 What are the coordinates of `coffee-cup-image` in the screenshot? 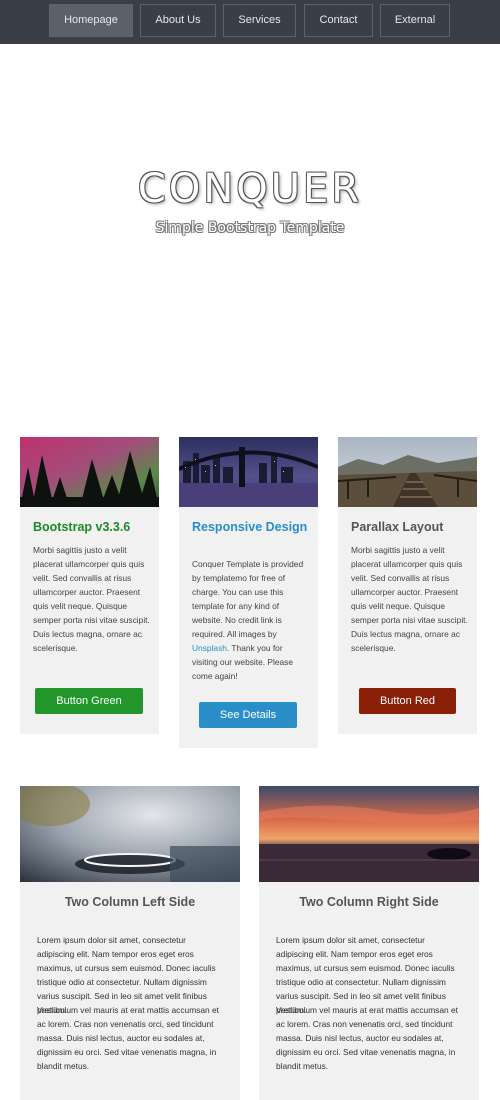 It's located at (130, 834).